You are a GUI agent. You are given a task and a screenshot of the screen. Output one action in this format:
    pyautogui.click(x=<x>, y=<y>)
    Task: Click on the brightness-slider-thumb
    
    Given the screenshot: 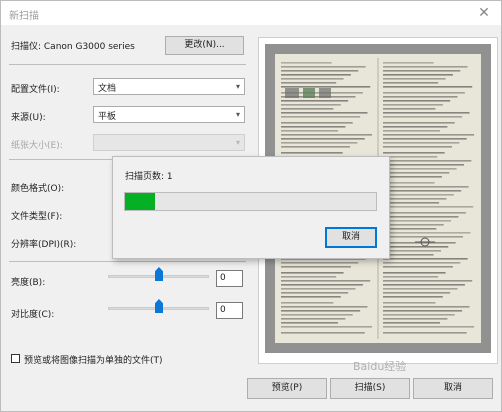 What is the action you would take?
    pyautogui.click(x=159, y=274)
    